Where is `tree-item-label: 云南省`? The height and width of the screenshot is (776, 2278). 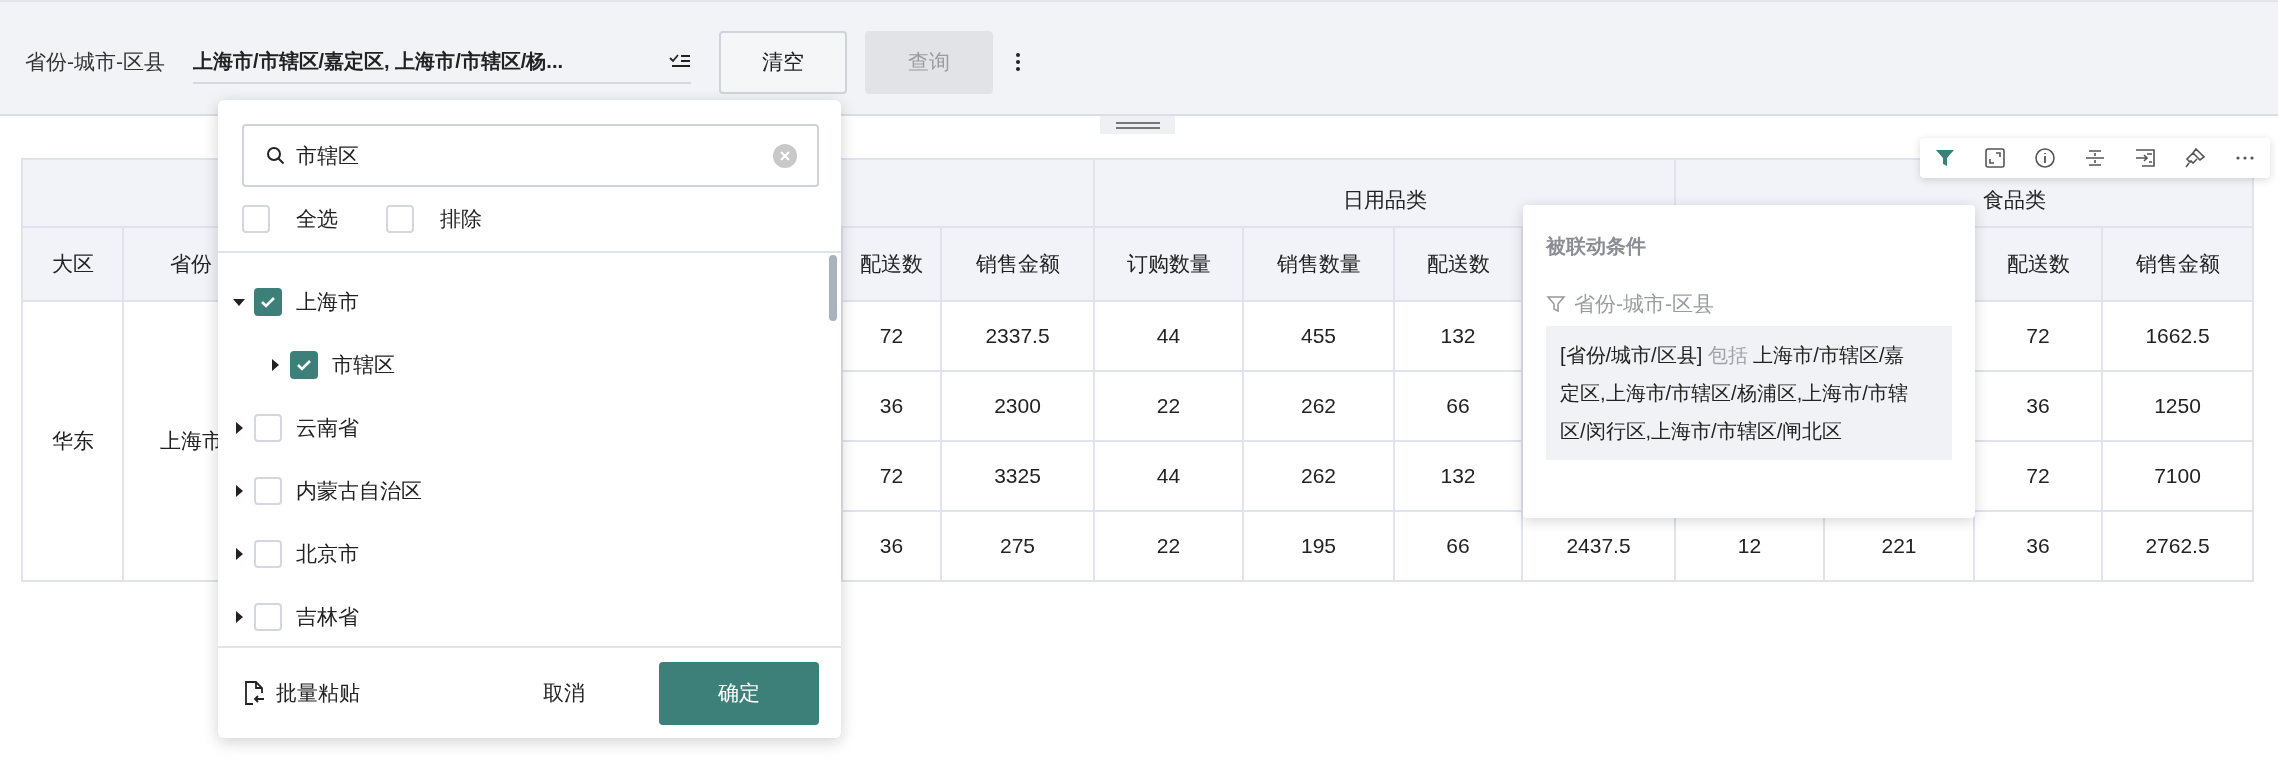
tree-item-label: 云南省 is located at coordinates (327, 427).